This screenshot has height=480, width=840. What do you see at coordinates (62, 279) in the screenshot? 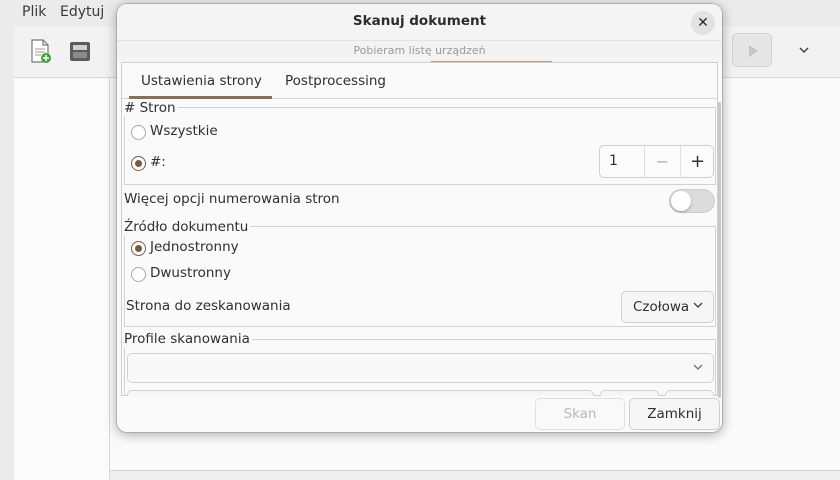
I see `page-thumbnails-pane` at bounding box center [62, 279].